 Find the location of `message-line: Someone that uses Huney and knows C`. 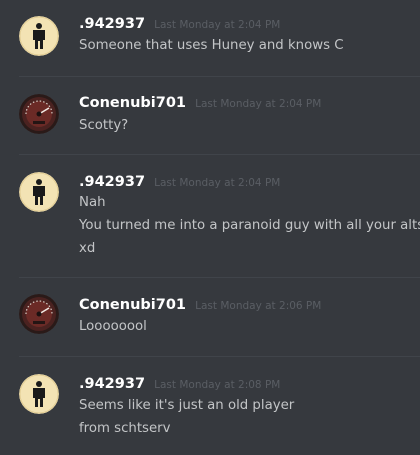

message-line: Someone that uses Huney and knows C is located at coordinates (211, 45).